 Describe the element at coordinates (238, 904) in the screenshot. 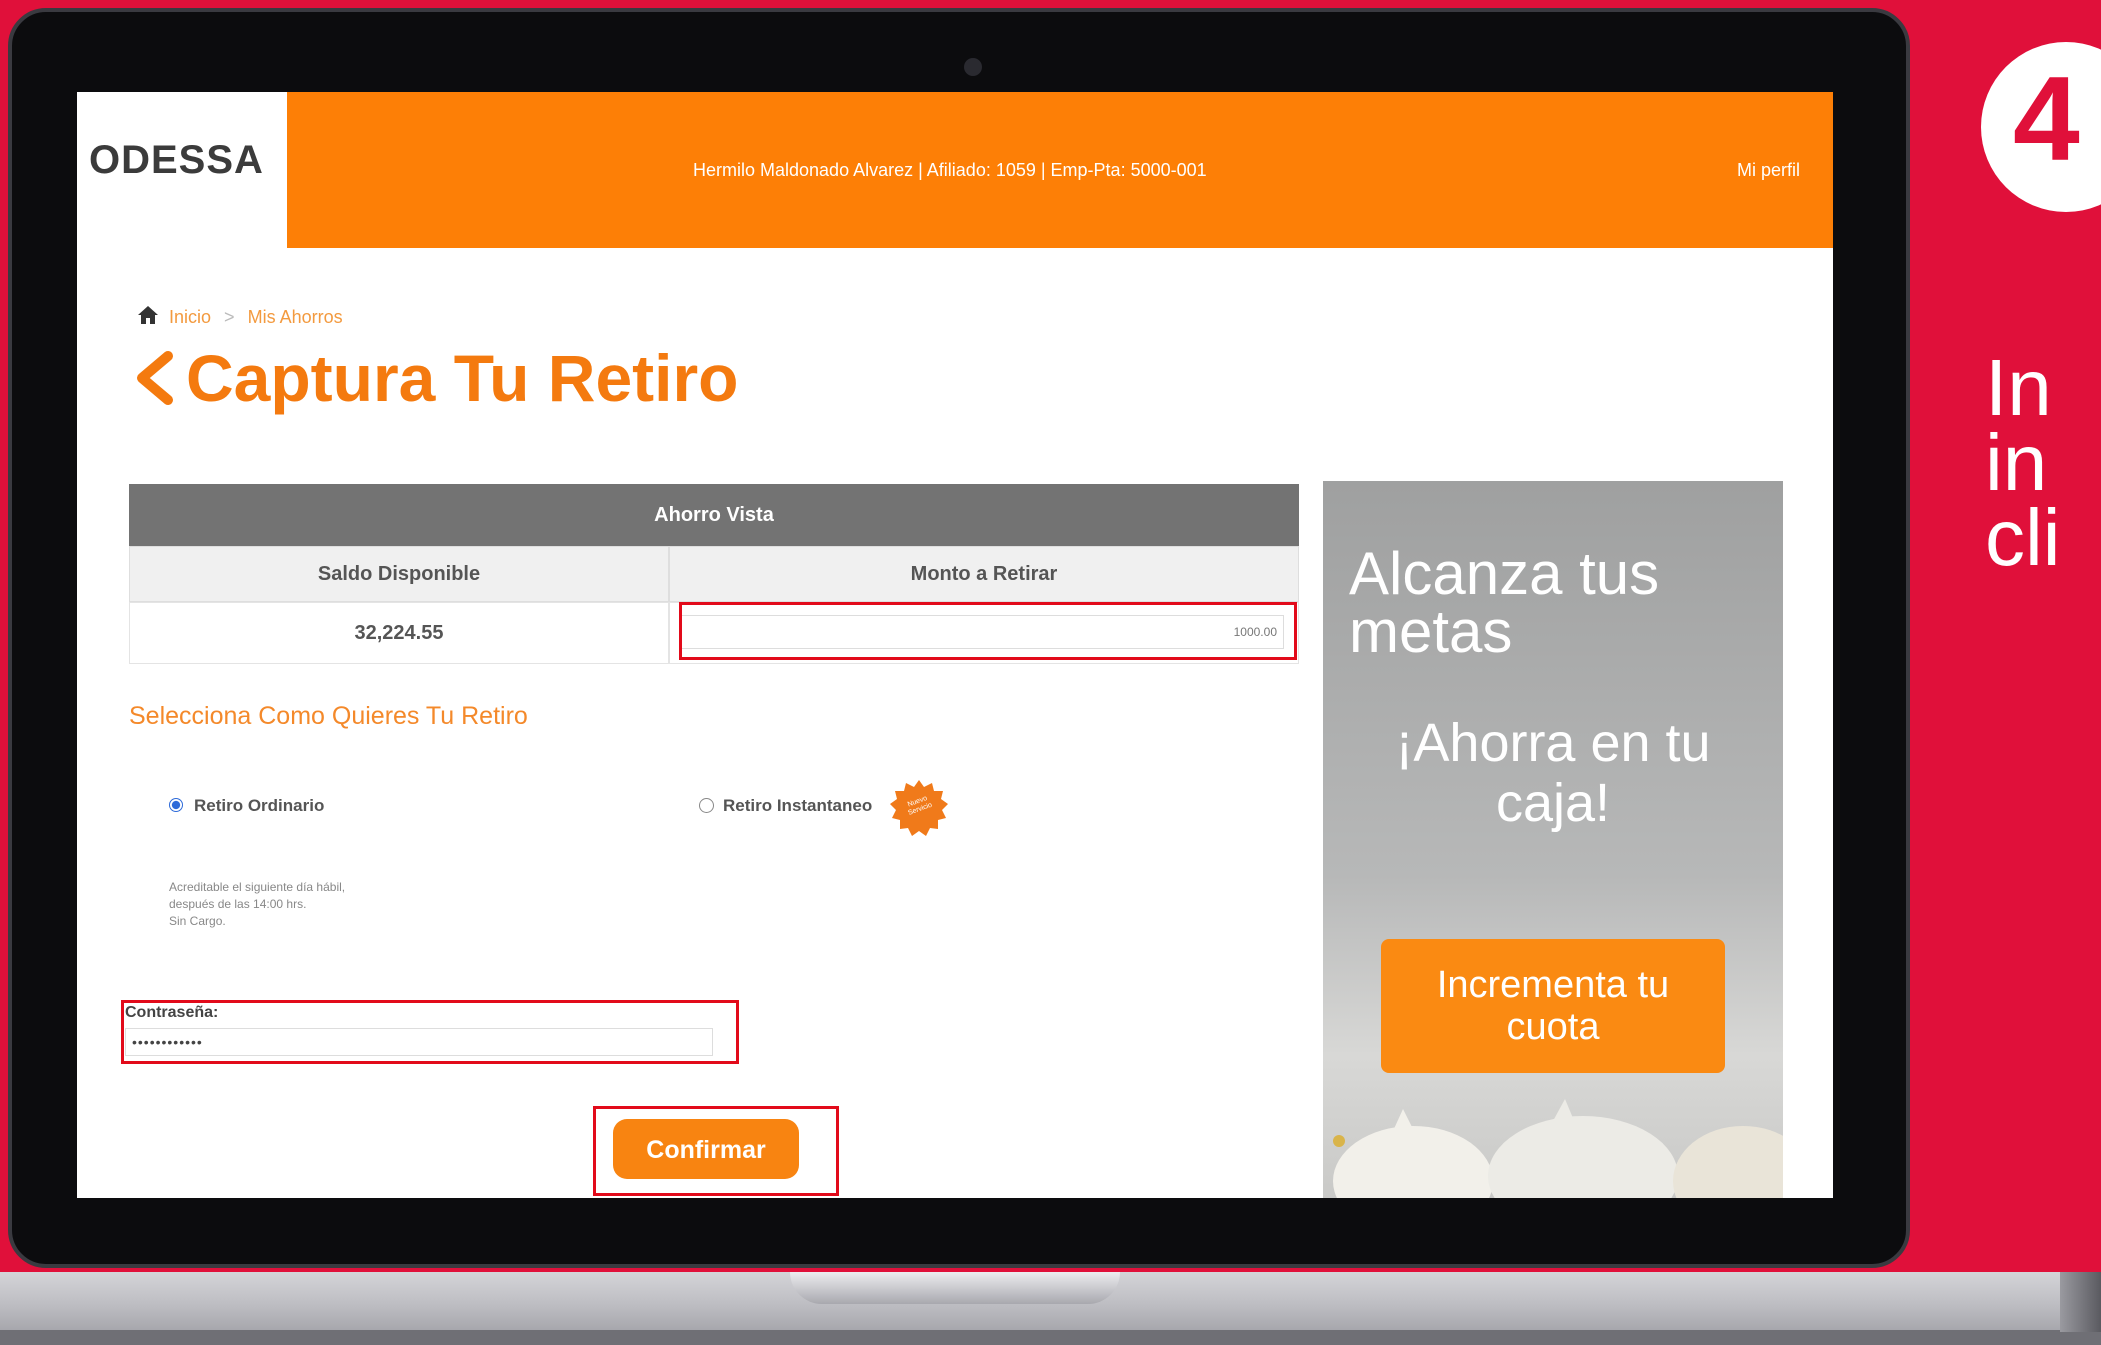

I see `description-line: después de las 14:00 hrs.` at that location.